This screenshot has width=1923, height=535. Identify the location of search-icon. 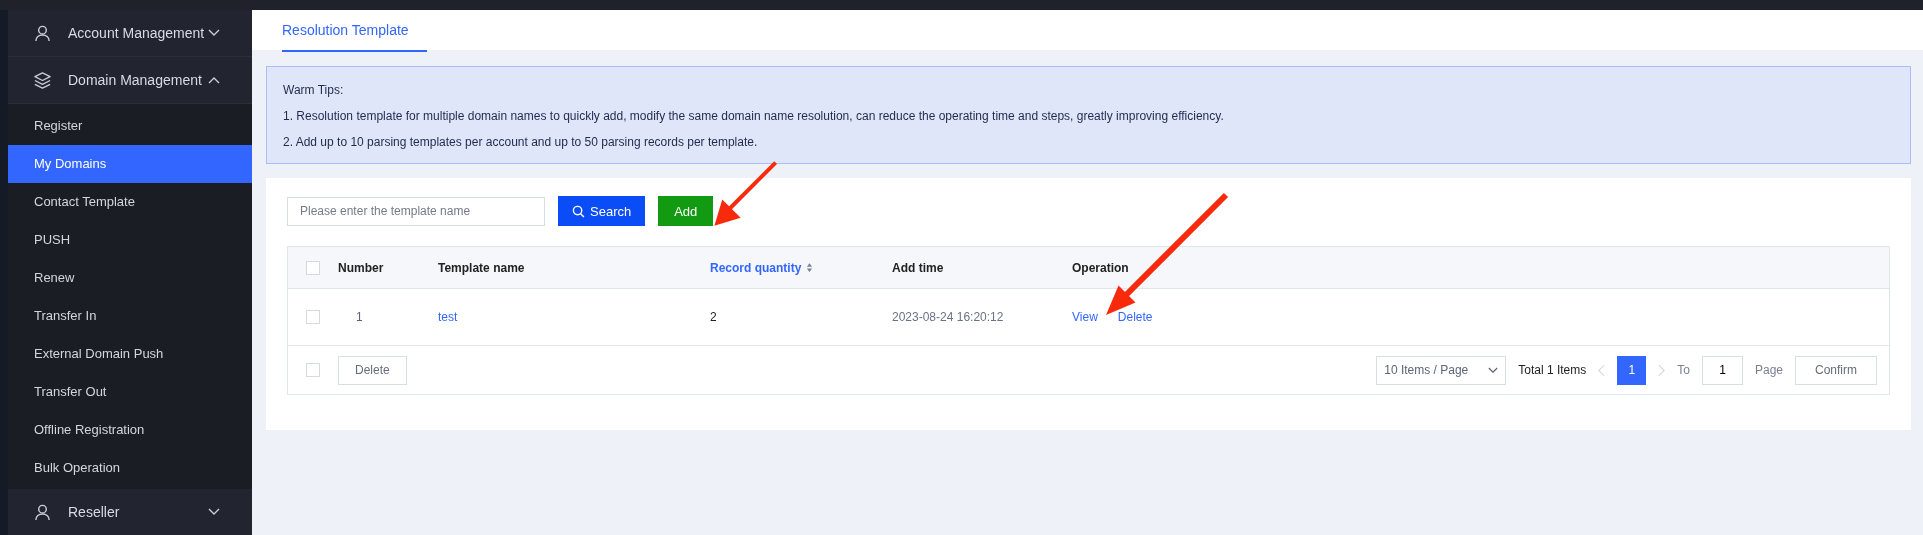
(578, 211).